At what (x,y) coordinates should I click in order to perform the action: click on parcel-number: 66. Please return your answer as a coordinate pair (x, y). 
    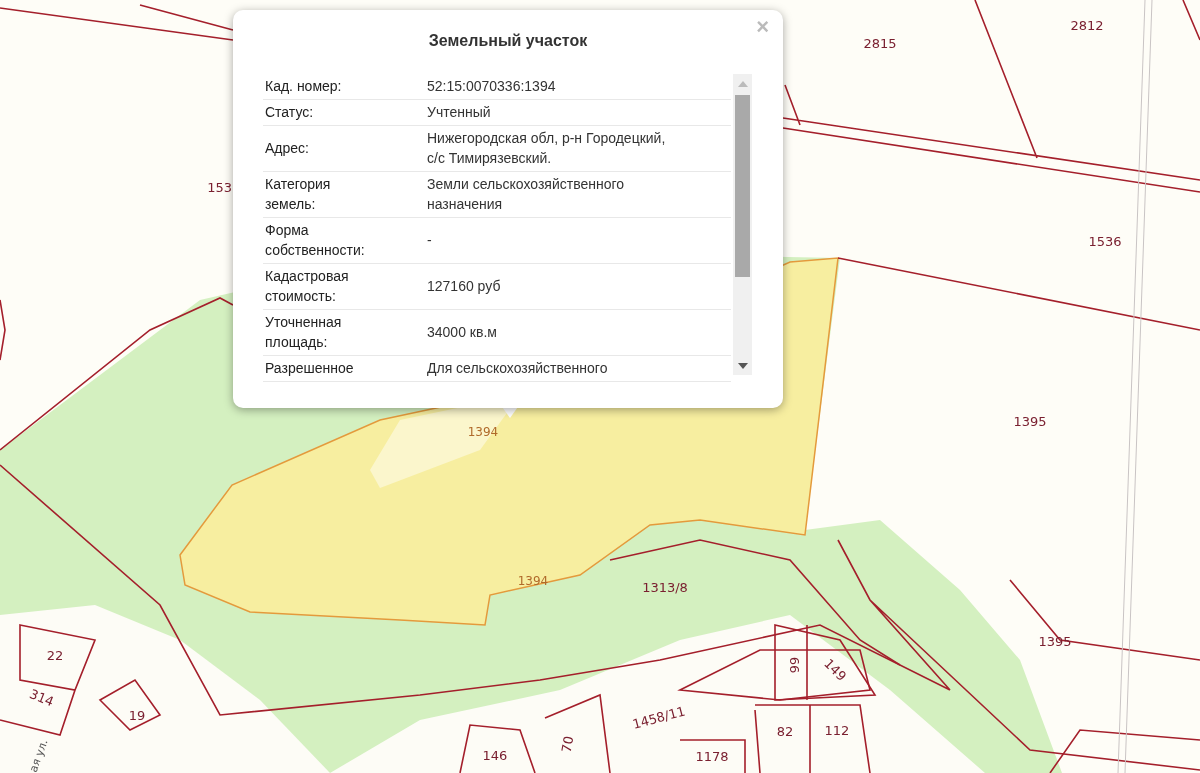
    Looking at the image, I should click on (794, 665).